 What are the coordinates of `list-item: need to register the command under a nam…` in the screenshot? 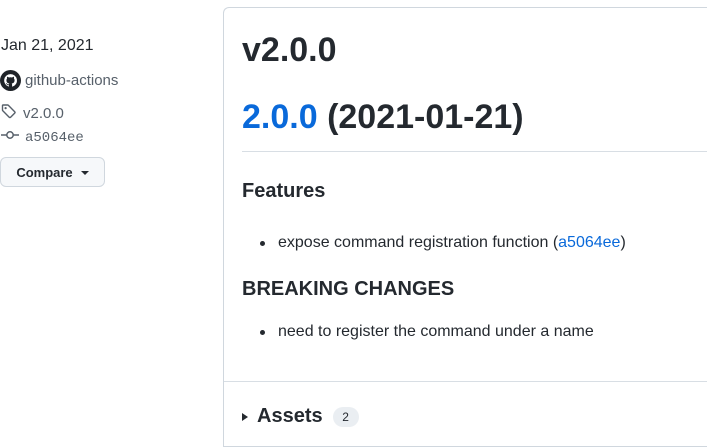 It's located at (427, 332).